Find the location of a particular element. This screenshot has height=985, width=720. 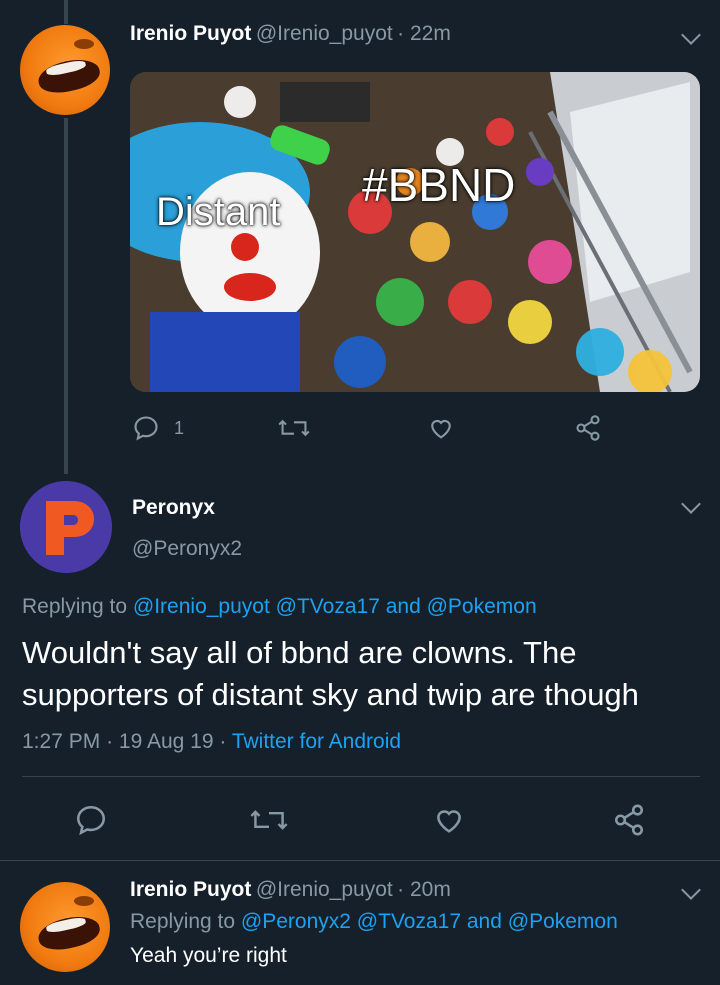

tweet-header: Irenio Puyot @Irenio_puyot · 20m is located at coordinates (290, 890).